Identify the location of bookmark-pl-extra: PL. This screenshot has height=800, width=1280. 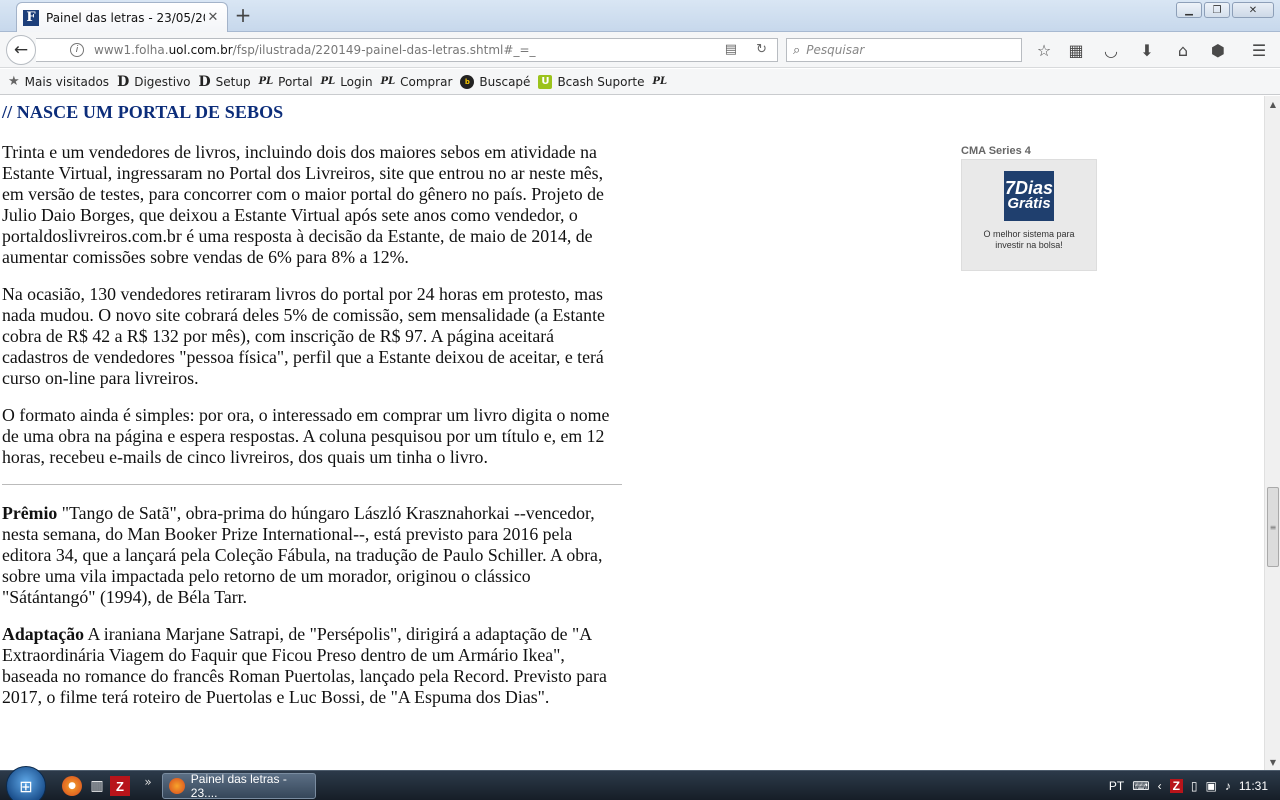
(663, 81).